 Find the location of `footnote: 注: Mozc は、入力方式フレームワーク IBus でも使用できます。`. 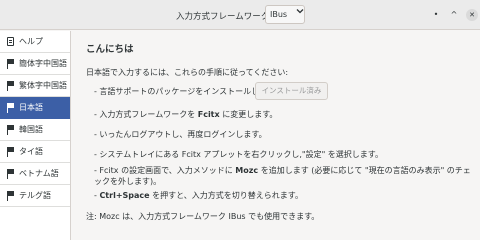

footnote: 注: Mozc は、入力方式フレームワーク IBus でも使用できます。 is located at coordinates (203, 216).